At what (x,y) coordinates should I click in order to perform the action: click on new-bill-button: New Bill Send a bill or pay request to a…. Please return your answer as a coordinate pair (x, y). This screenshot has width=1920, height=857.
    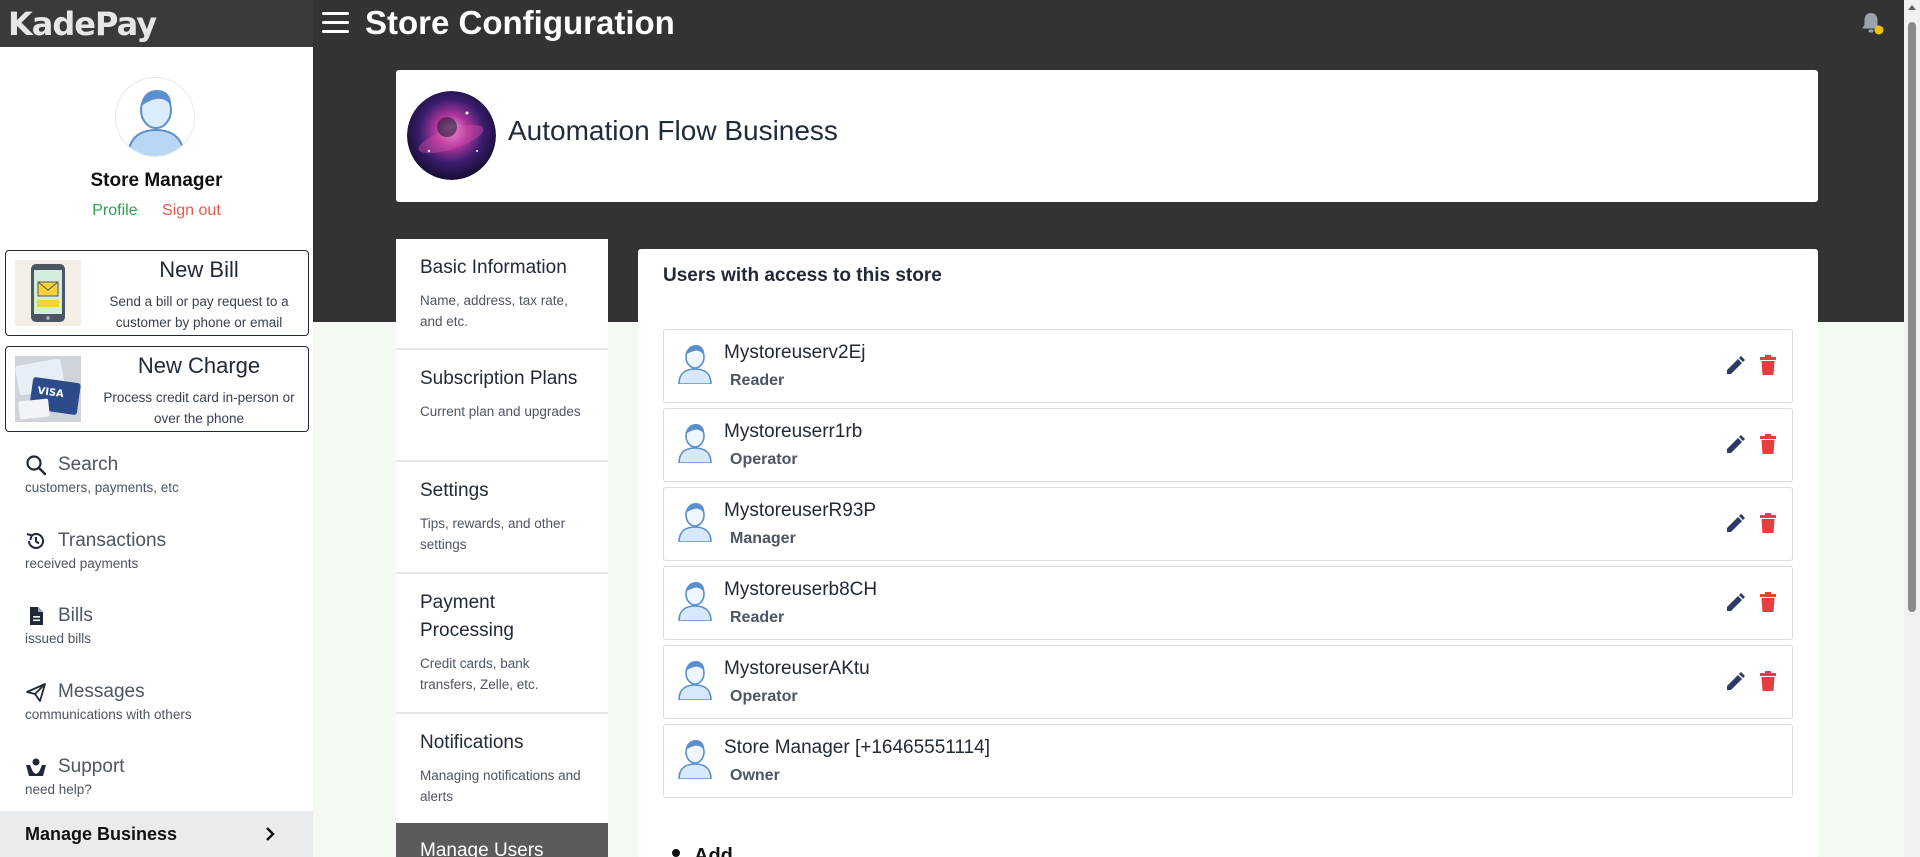
    Looking at the image, I should click on (157, 293).